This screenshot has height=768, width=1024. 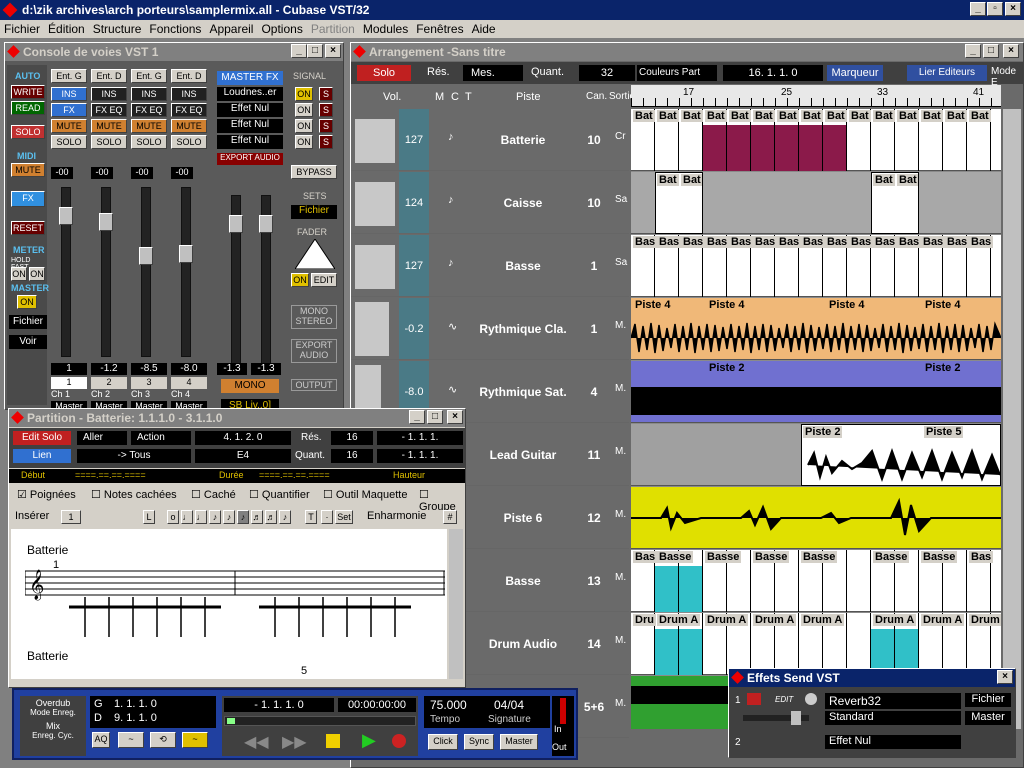 I want to click on track-channel: 5+6, so click(x=594, y=706).